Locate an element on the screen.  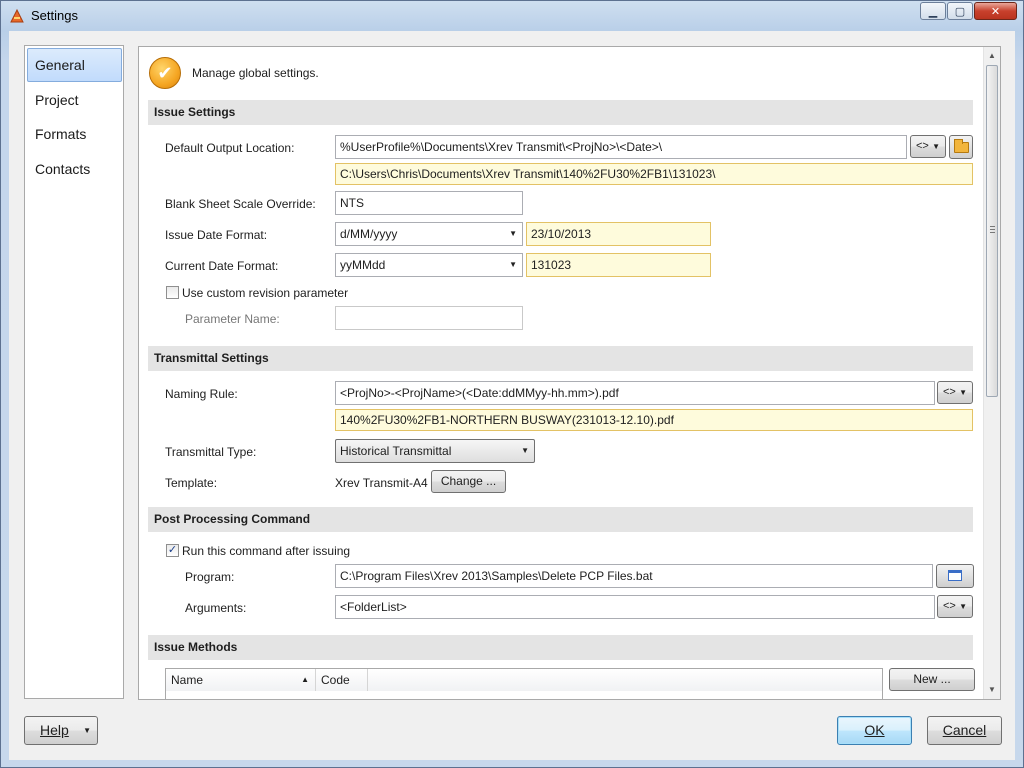
transmittal-type-select: Historical Transmittal ▼ is located at coordinates (435, 451).